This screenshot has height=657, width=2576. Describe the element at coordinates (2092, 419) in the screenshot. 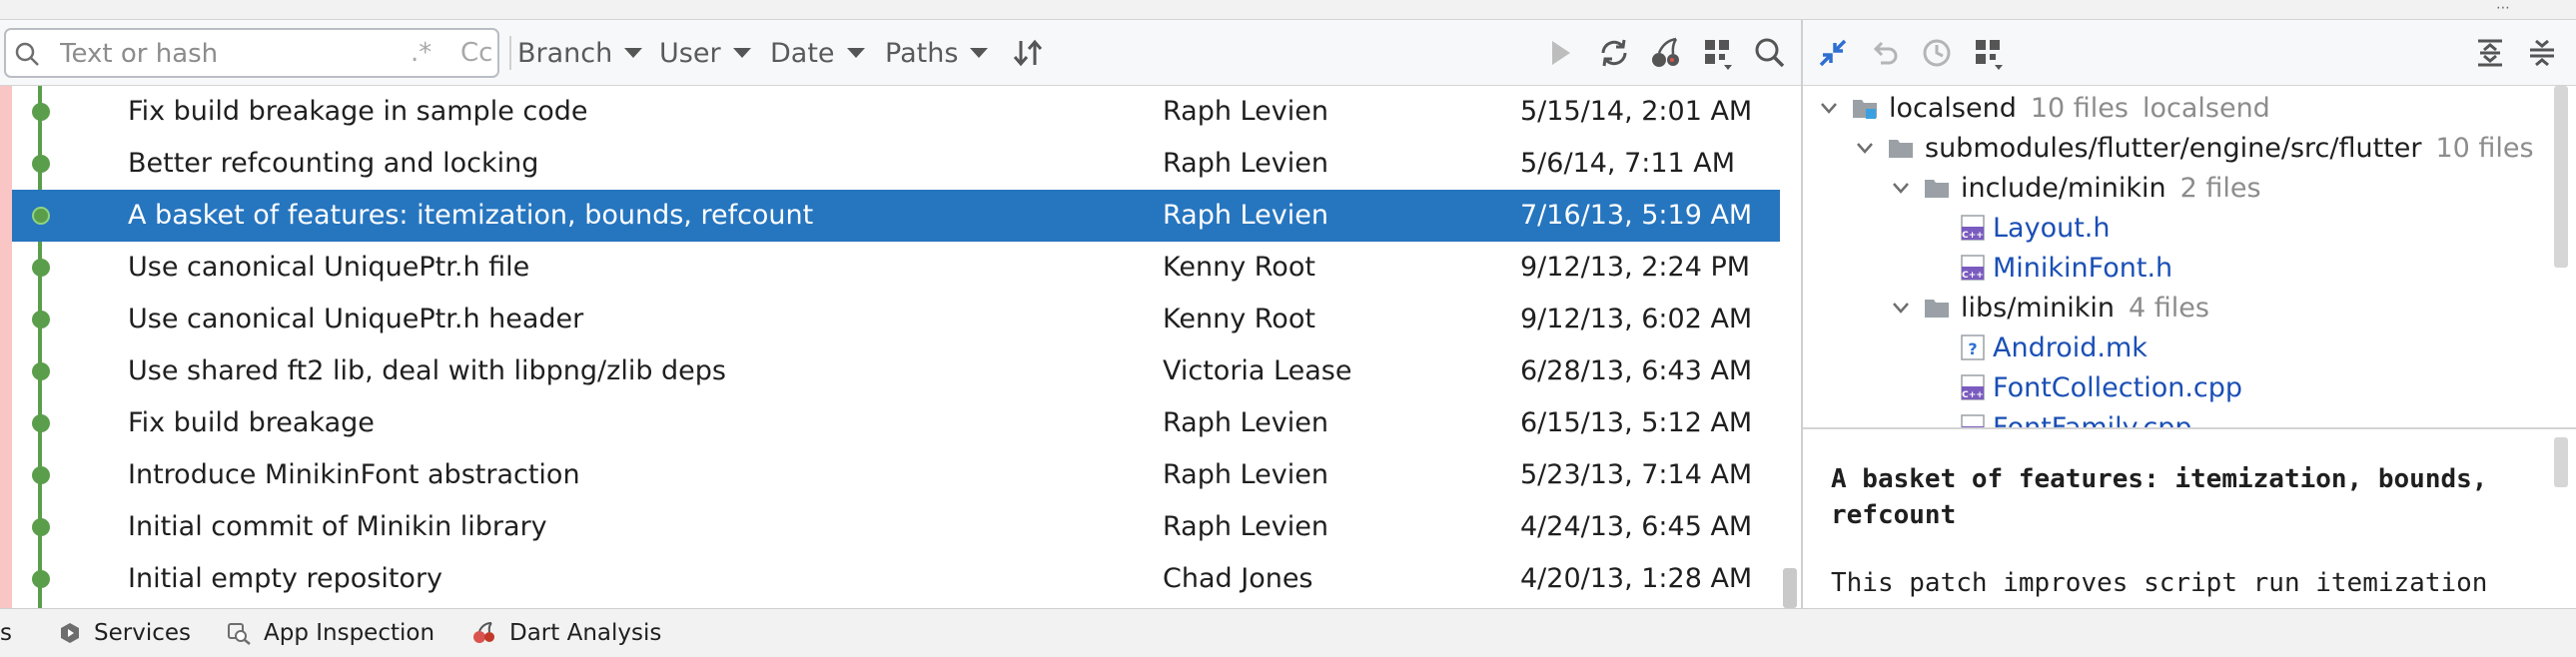

I see `file-label: FontFamily.cpp` at that location.